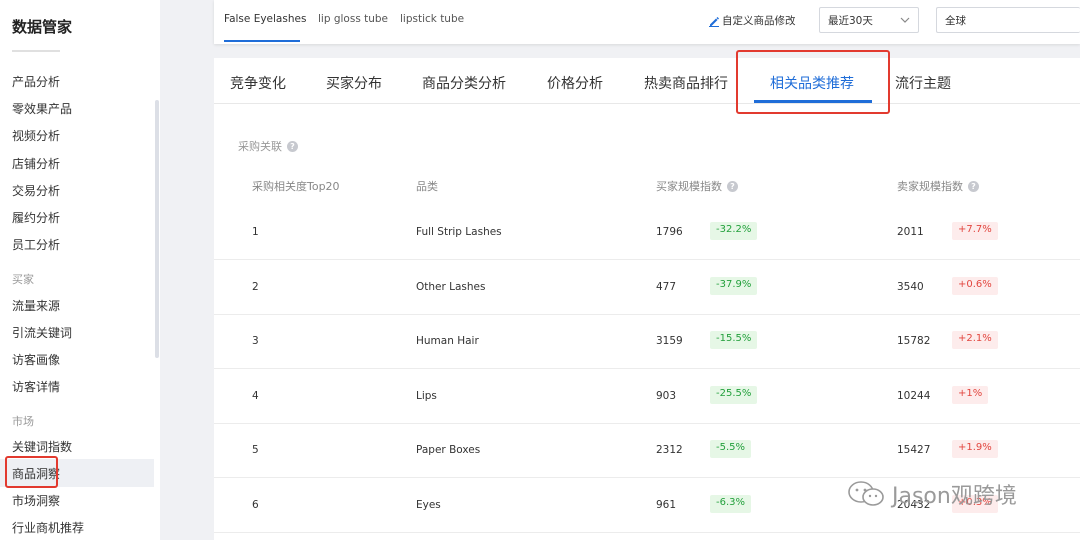 The image size is (1080, 540). Describe the element at coordinates (42, 27) in the screenshot. I see `sidebar-title: 数据管家` at that location.